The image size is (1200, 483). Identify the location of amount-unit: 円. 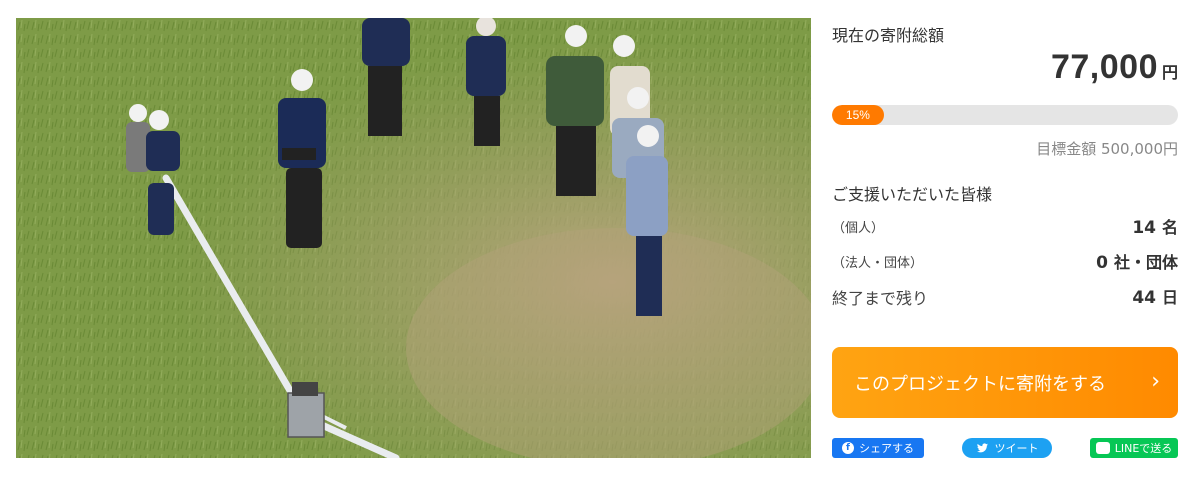
(1169, 72).